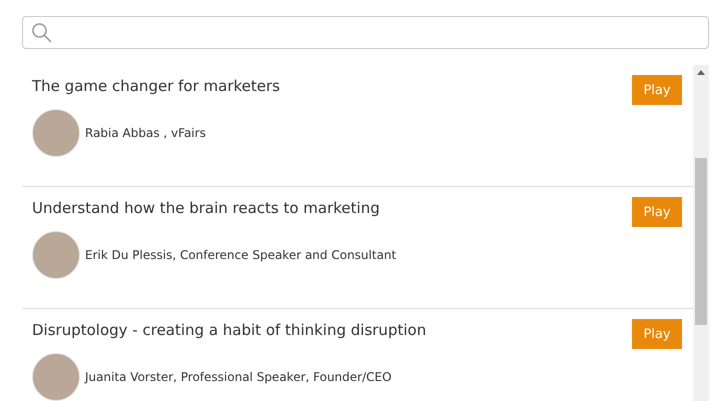 The width and height of the screenshot is (712, 401). What do you see at coordinates (701, 241) in the screenshot?
I see `scrollbar-thumb` at bounding box center [701, 241].